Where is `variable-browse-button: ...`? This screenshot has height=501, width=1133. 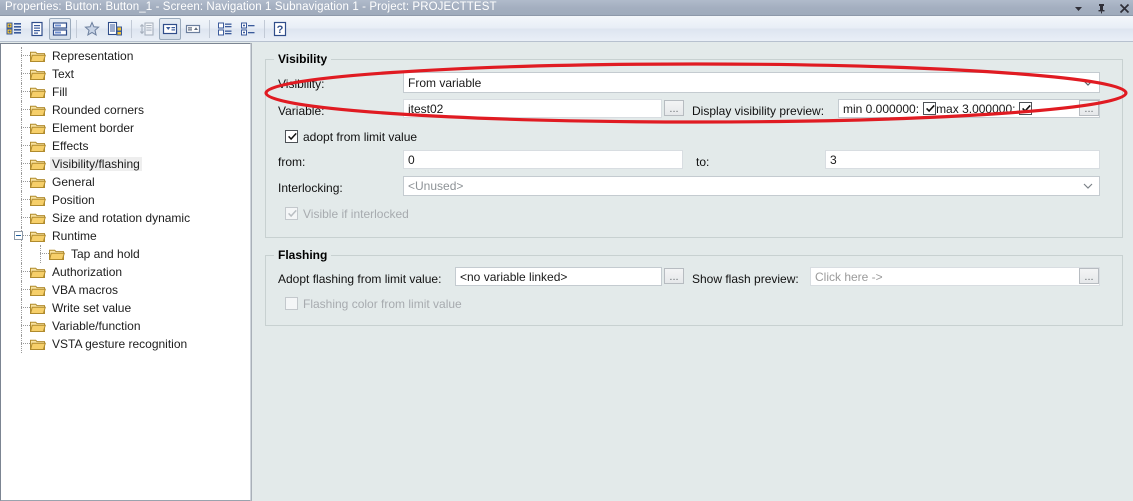 variable-browse-button: ... is located at coordinates (674, 108).